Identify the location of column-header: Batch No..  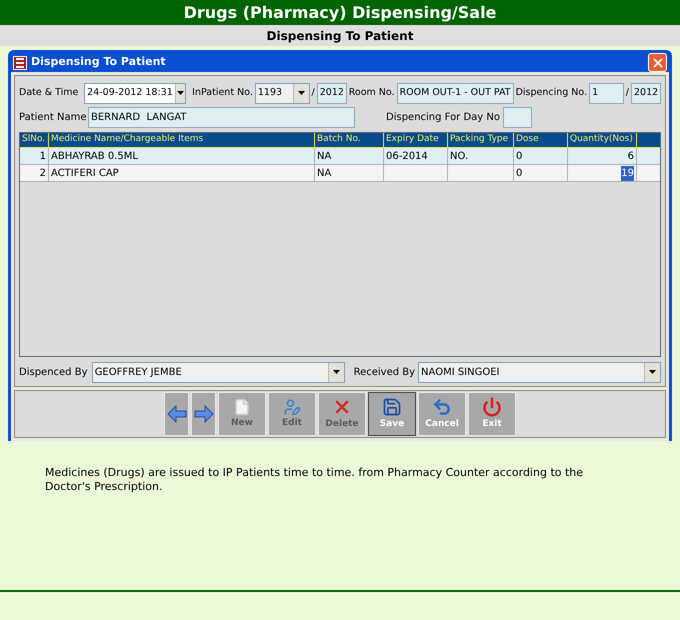
(349, 140).